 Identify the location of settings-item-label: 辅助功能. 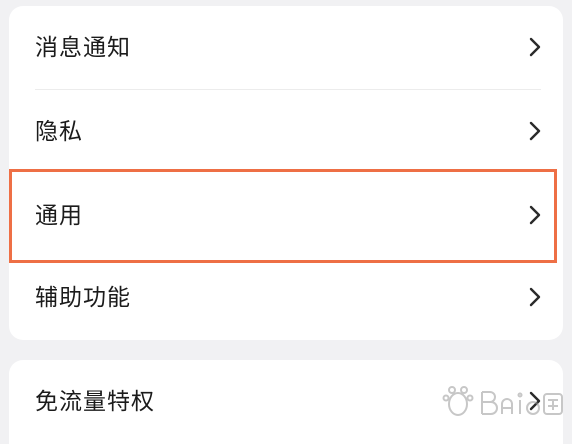
(83, 298).